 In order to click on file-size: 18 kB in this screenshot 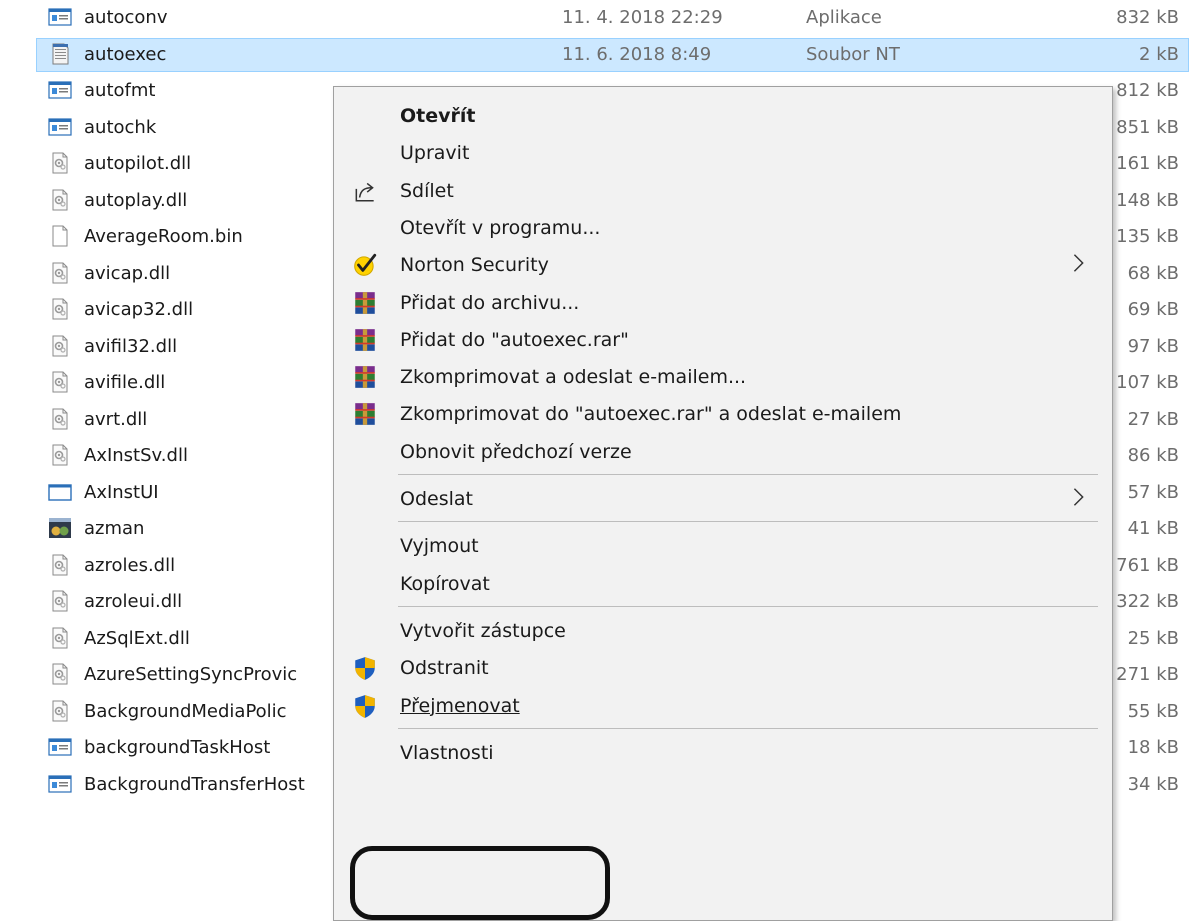, I will do `click(1153, 747)`.